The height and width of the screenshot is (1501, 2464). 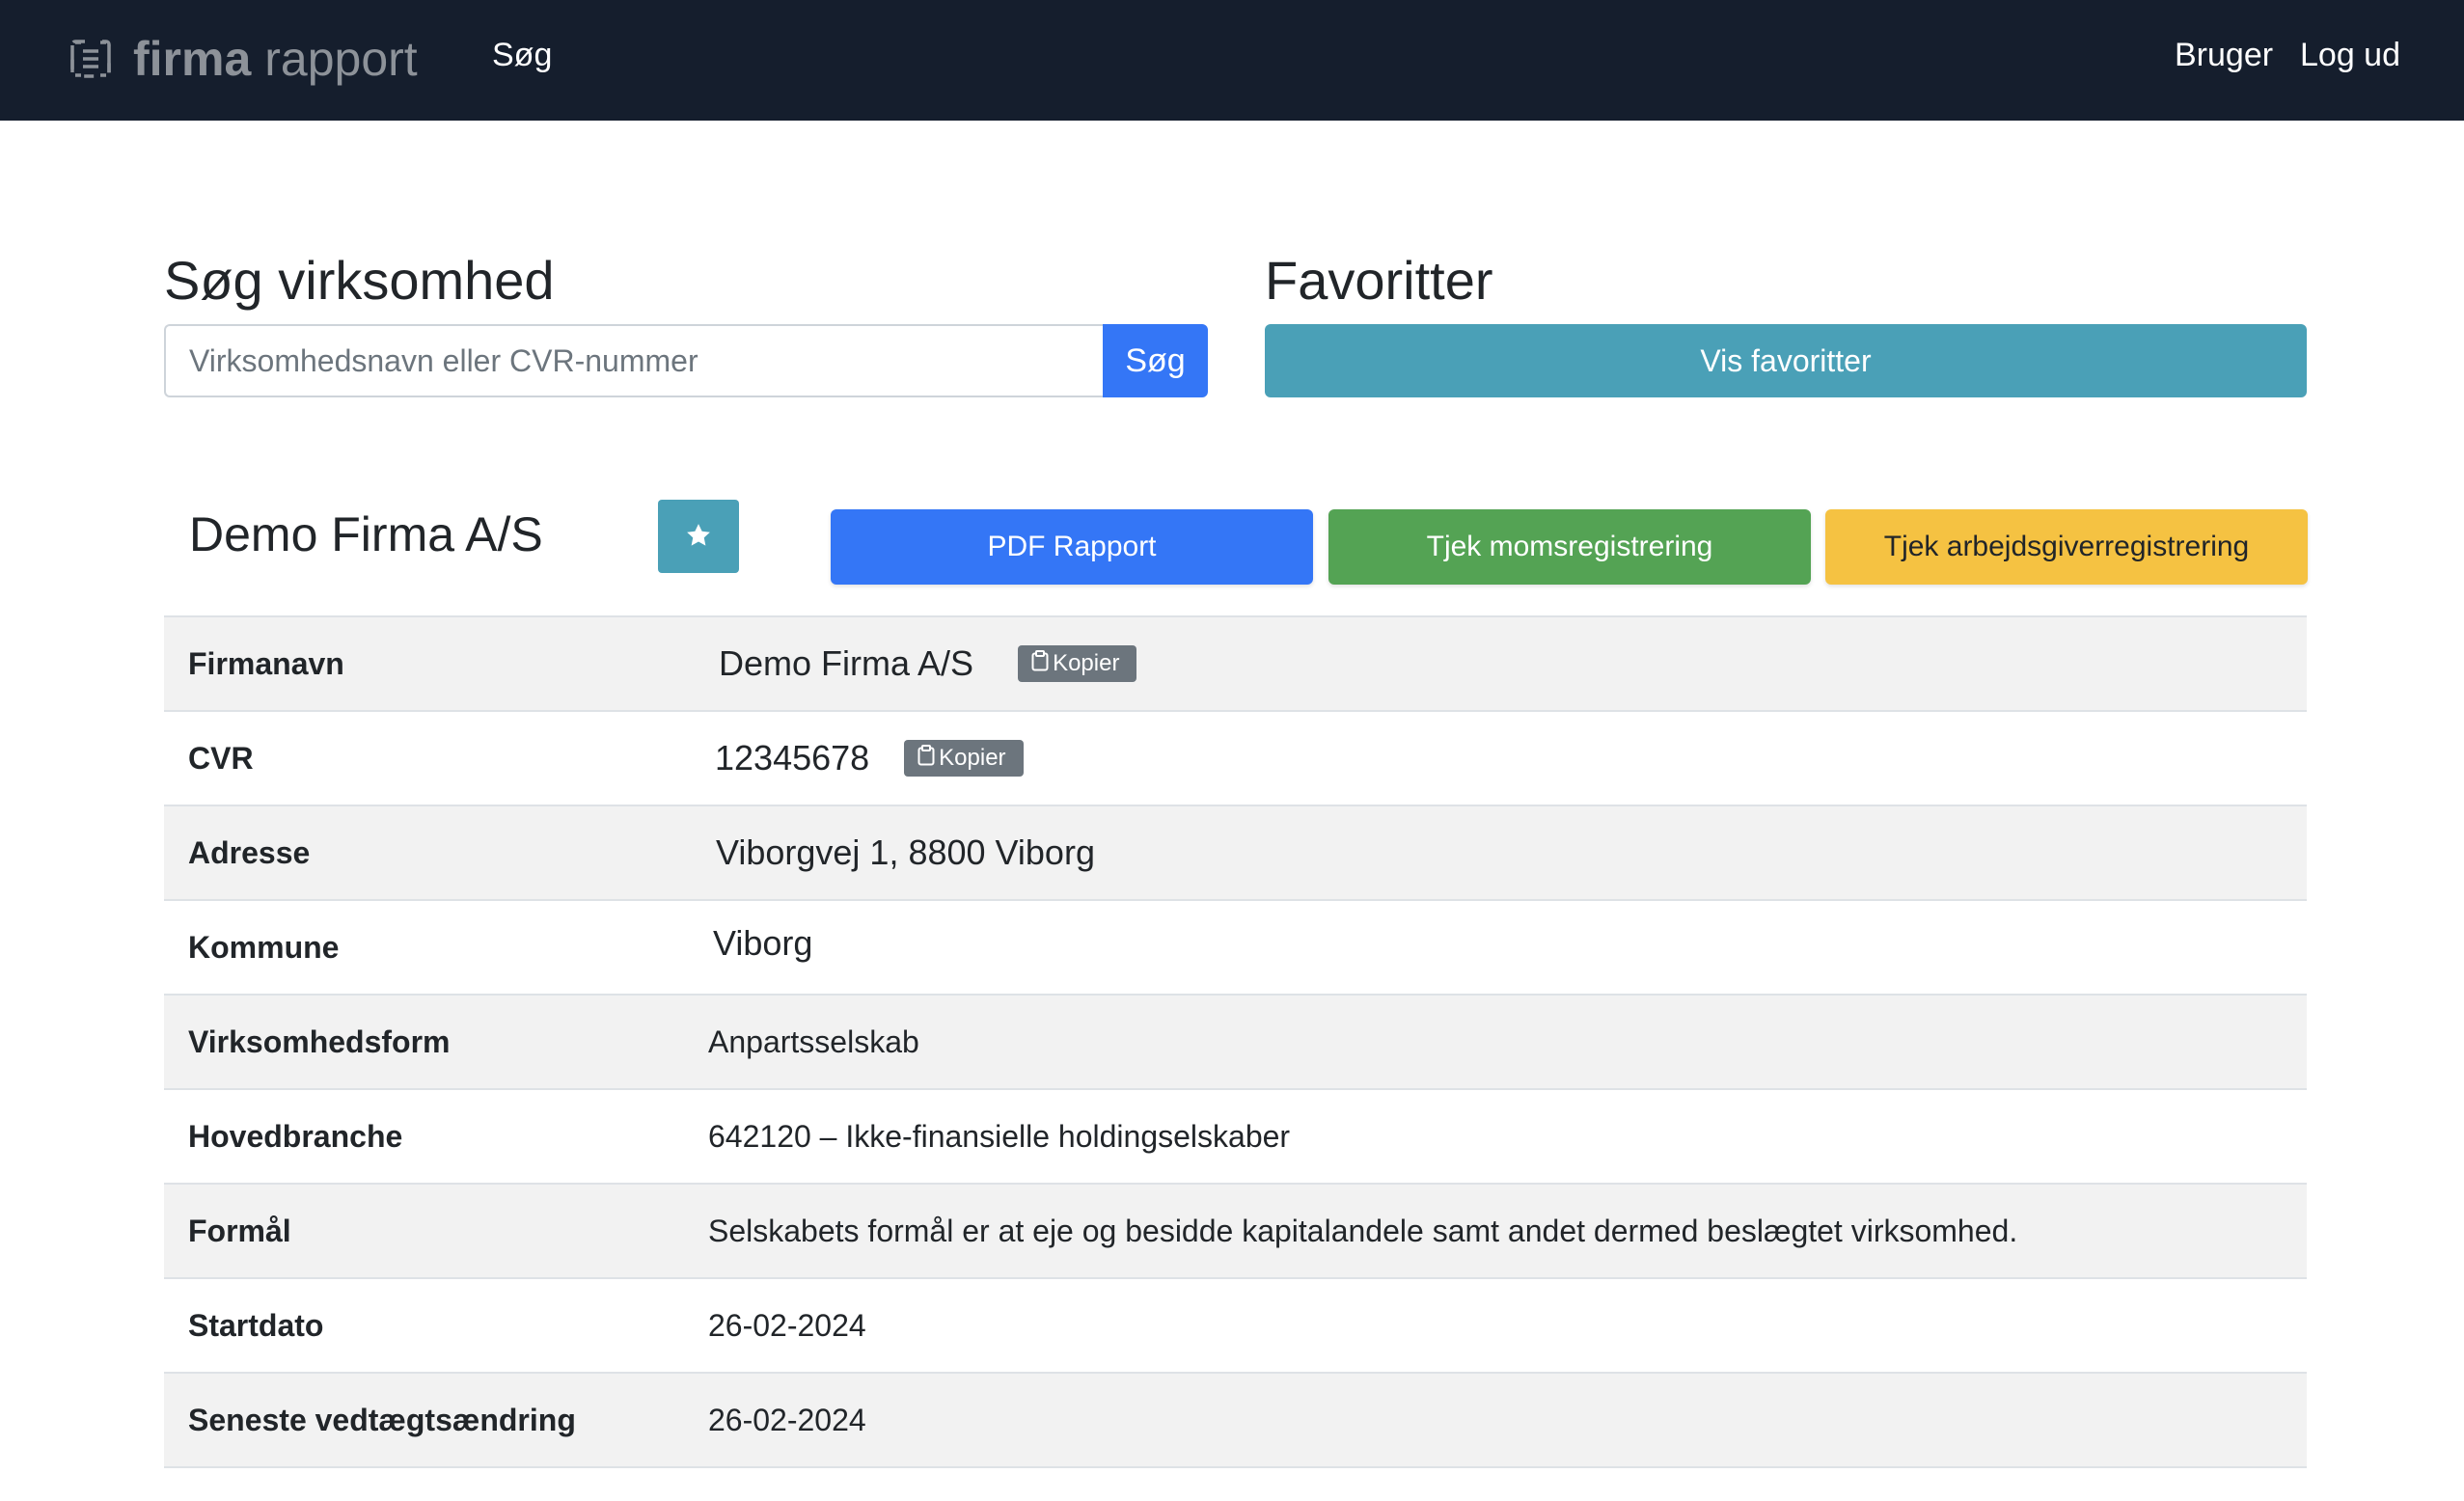 I want to click on copy-company-name-button: Kopier, so click(x=1077, y=663).